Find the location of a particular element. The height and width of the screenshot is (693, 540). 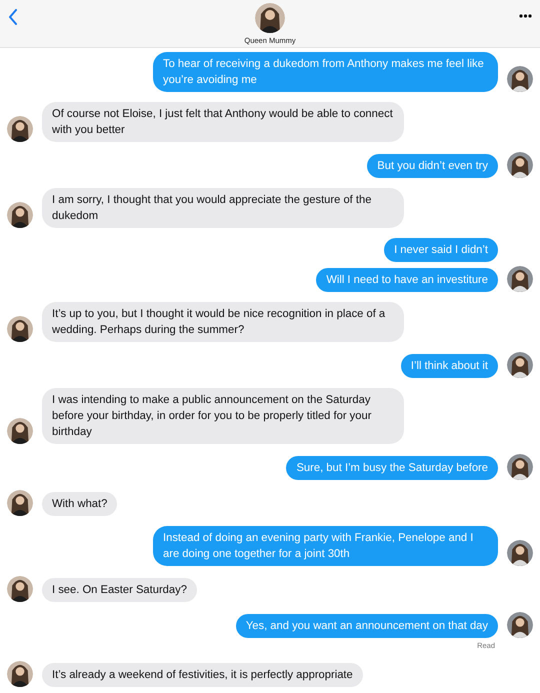

sent-message: I’ll think about it is located at coordinates (449, 366).